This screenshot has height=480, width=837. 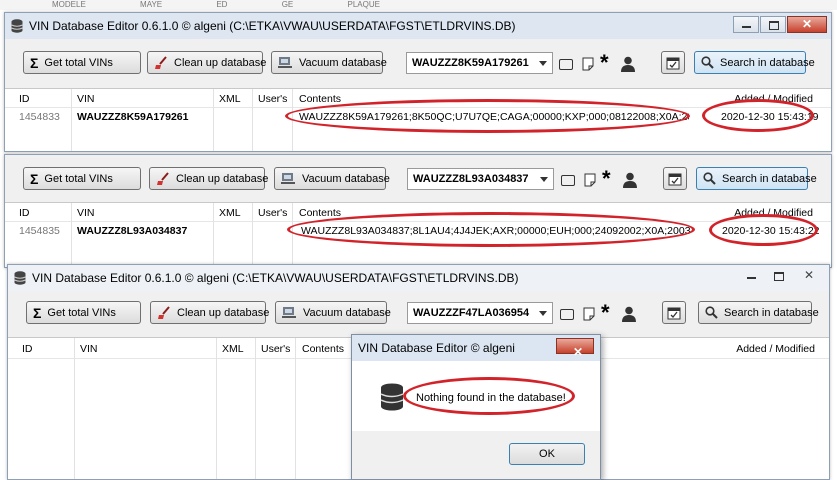 I want to click on ok-button: OK, so click(x=547, y=454).